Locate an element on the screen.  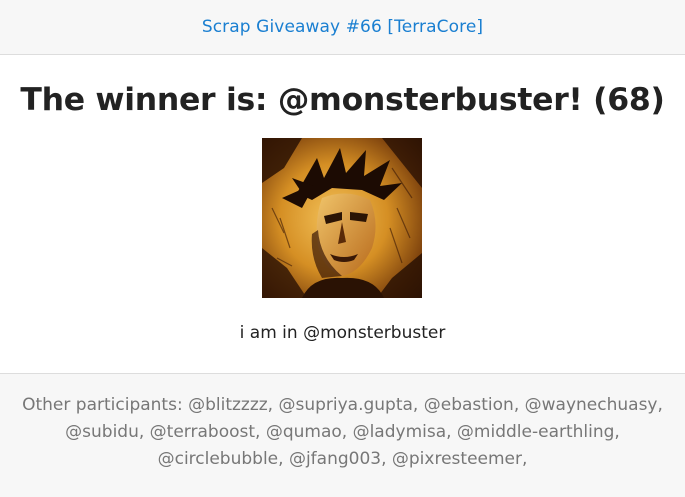
header-bar: Scrap Giveaway #66 [TerraCore] is located at coordinates (342, 27).